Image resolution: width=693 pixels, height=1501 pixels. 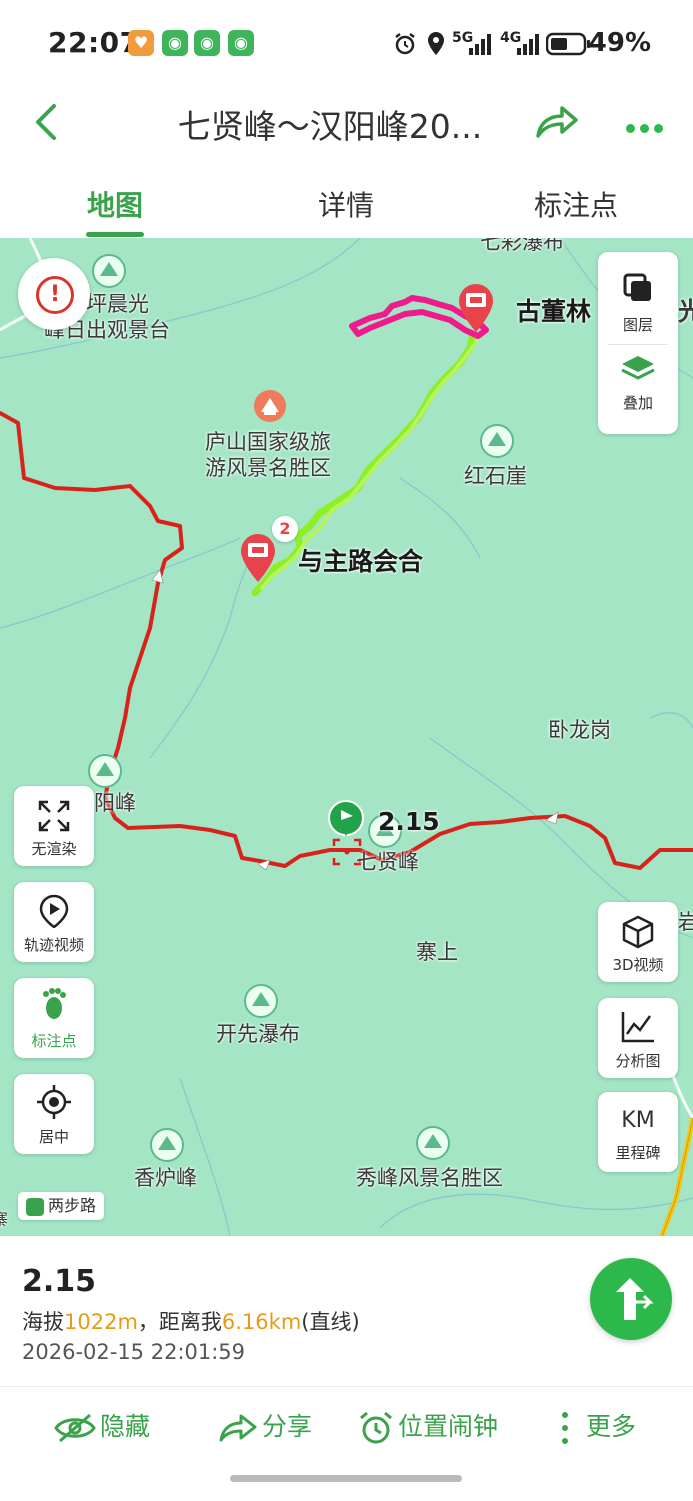 I want to click on tab-bar: 地图 详情 标注点, so click(x=346, y=199).